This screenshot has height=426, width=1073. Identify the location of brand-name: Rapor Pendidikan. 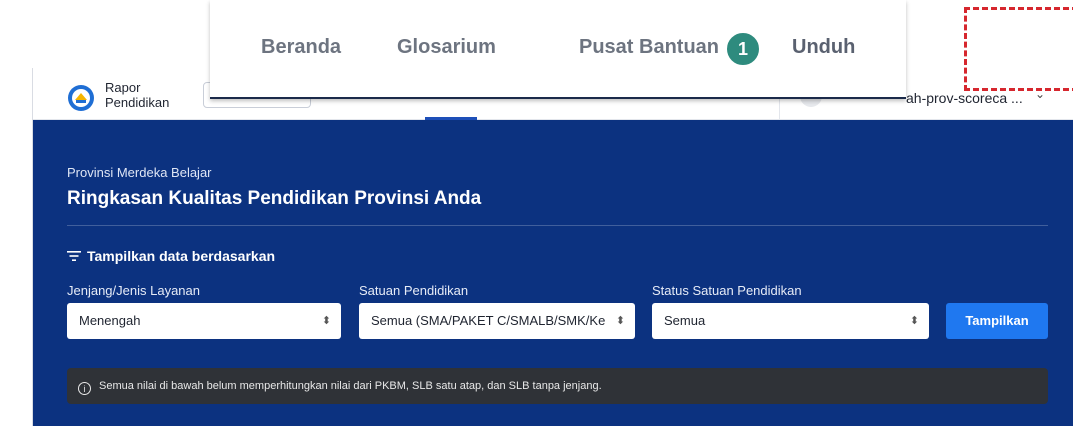
(137, 95).